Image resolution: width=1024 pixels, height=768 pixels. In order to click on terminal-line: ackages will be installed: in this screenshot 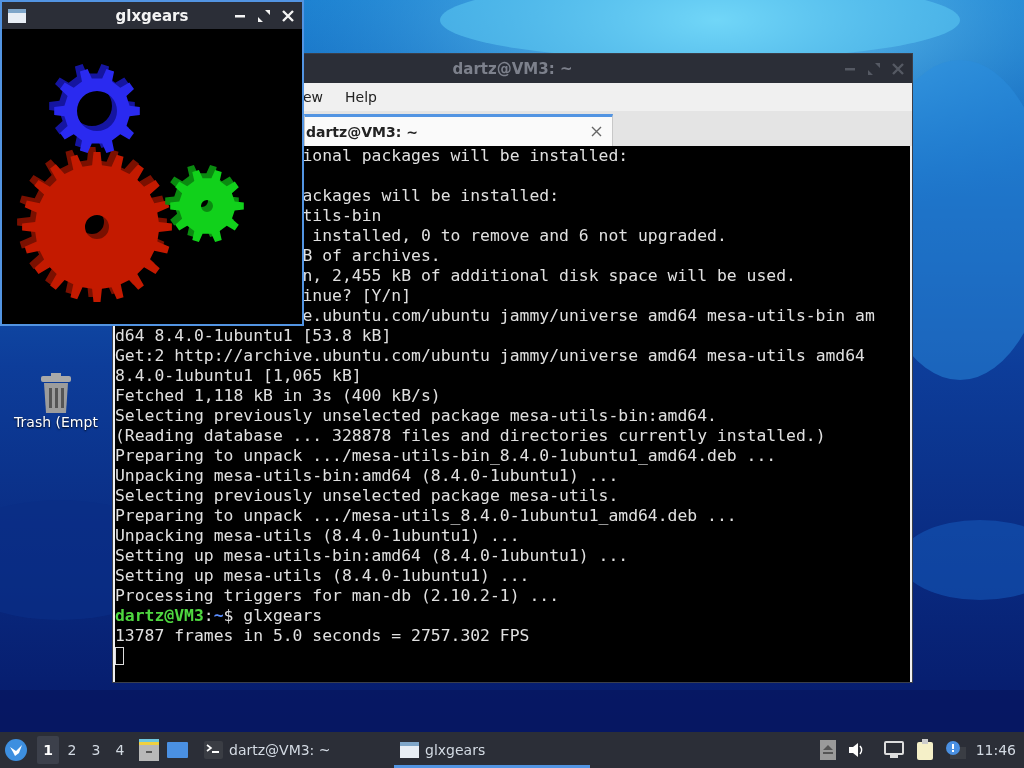, I will do `click(431, 196)`.